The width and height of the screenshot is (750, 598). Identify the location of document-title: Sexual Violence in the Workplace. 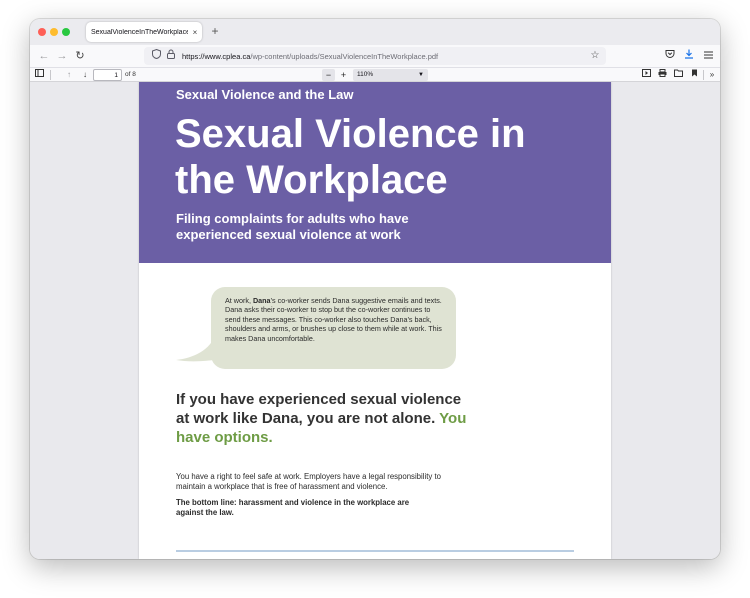
(350, 157).